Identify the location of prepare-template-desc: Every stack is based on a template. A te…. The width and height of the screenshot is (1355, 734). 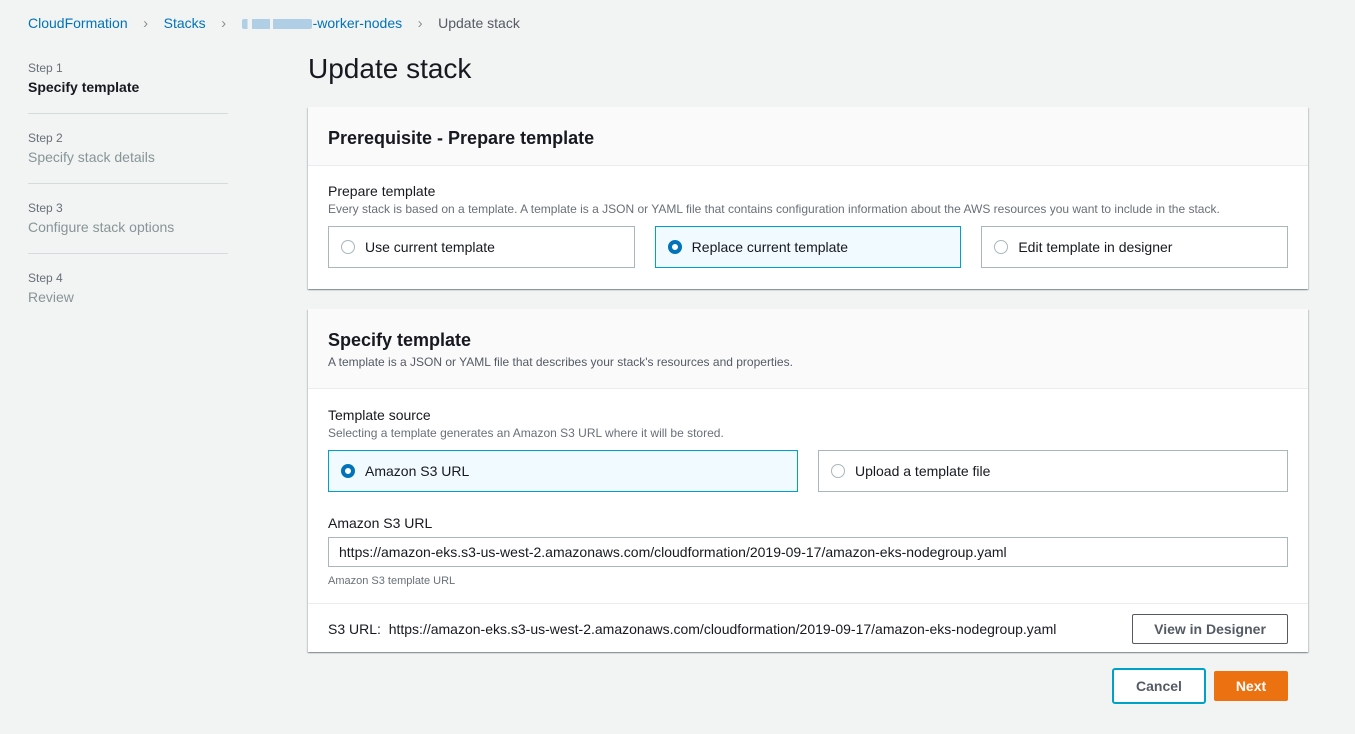
(774, 209).